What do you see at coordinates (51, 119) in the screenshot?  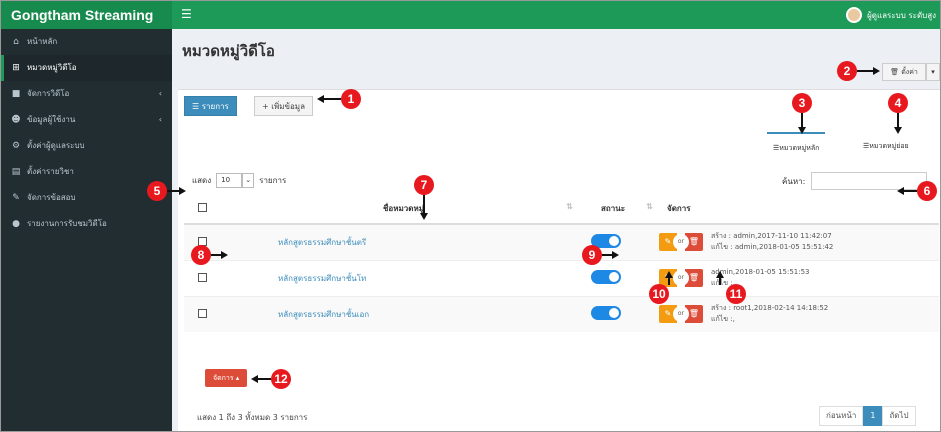 I see `sidebar-item-label: ข้อมูลผู้ใช้งาน` at bounding box center [51, 119].